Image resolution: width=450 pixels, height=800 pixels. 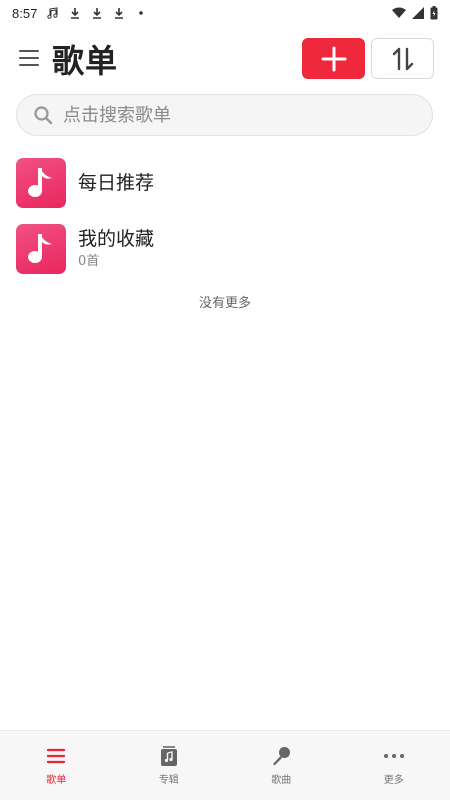 What do you see at coordinates (224, 303) in the screenshot?
I see `list-end-text: 没有更多` at bounding box center [224, 303].